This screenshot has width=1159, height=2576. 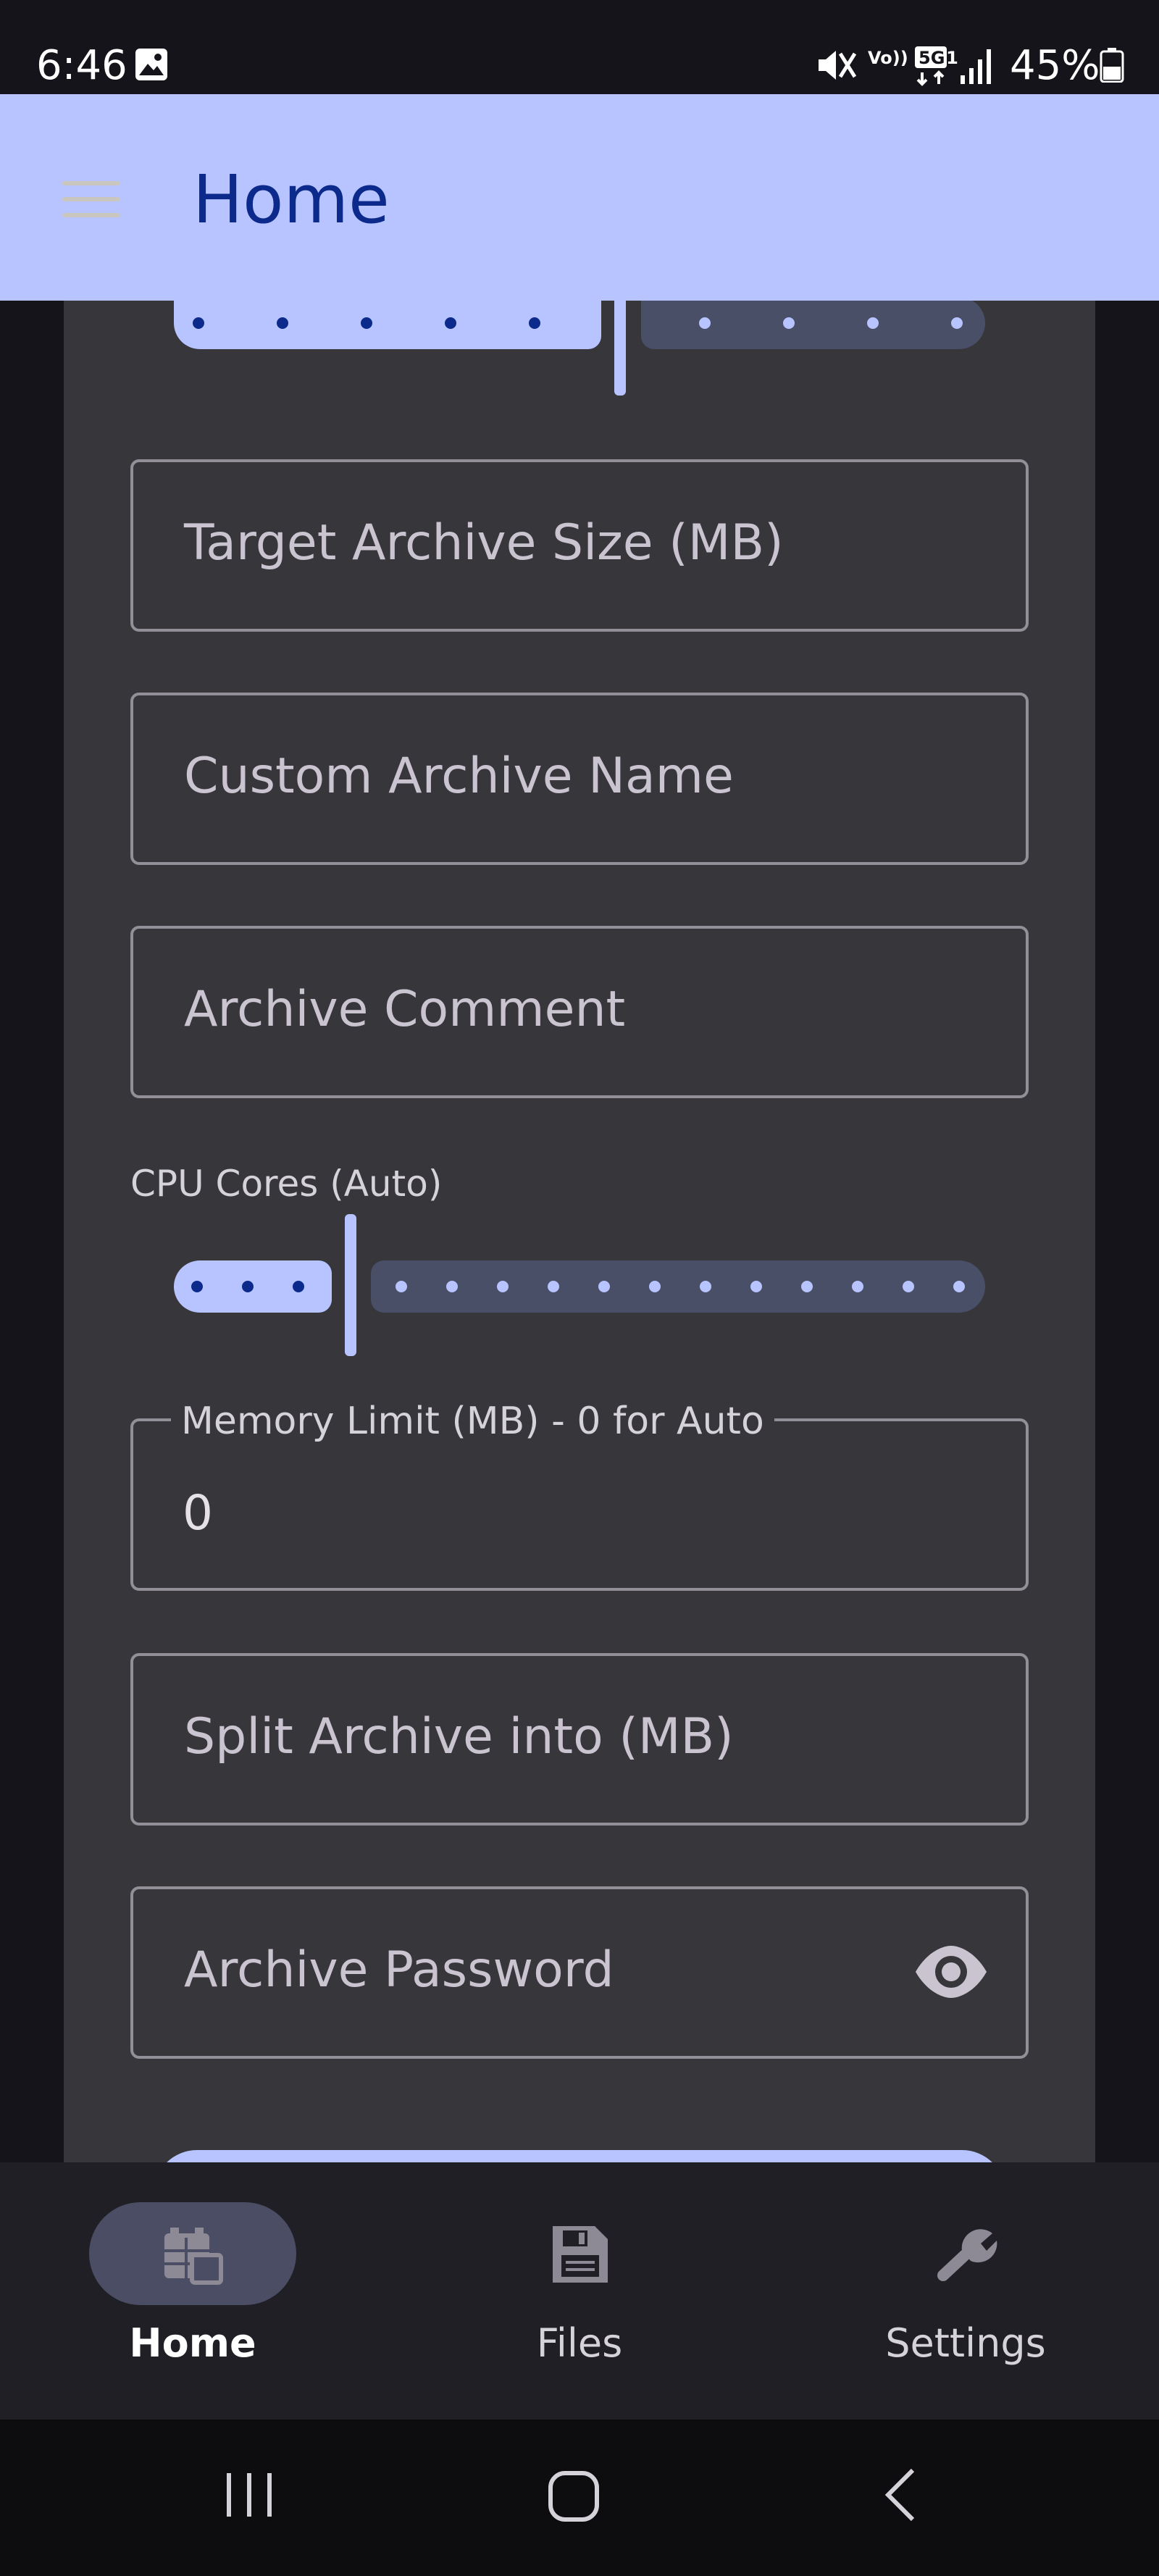 I want to click on nav-item-home: Home, so click(x=193, y=2291).